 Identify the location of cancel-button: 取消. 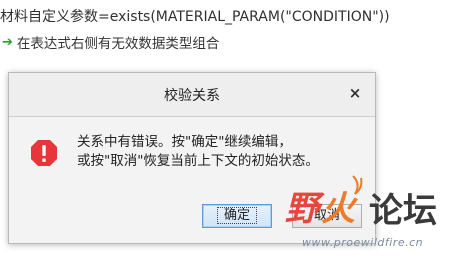
(327, 216).